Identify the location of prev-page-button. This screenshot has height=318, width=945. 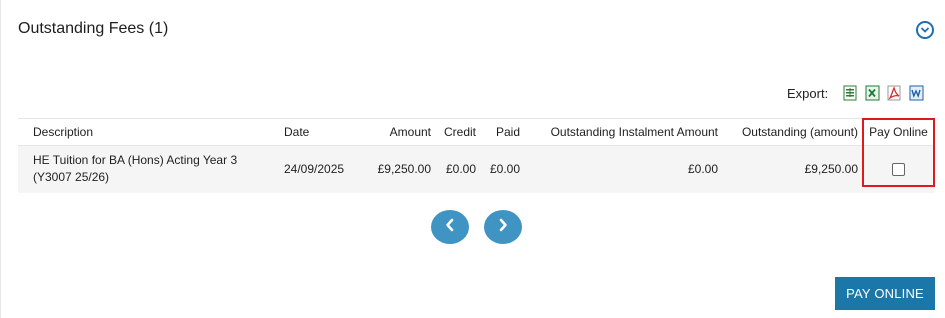
(450, 227).